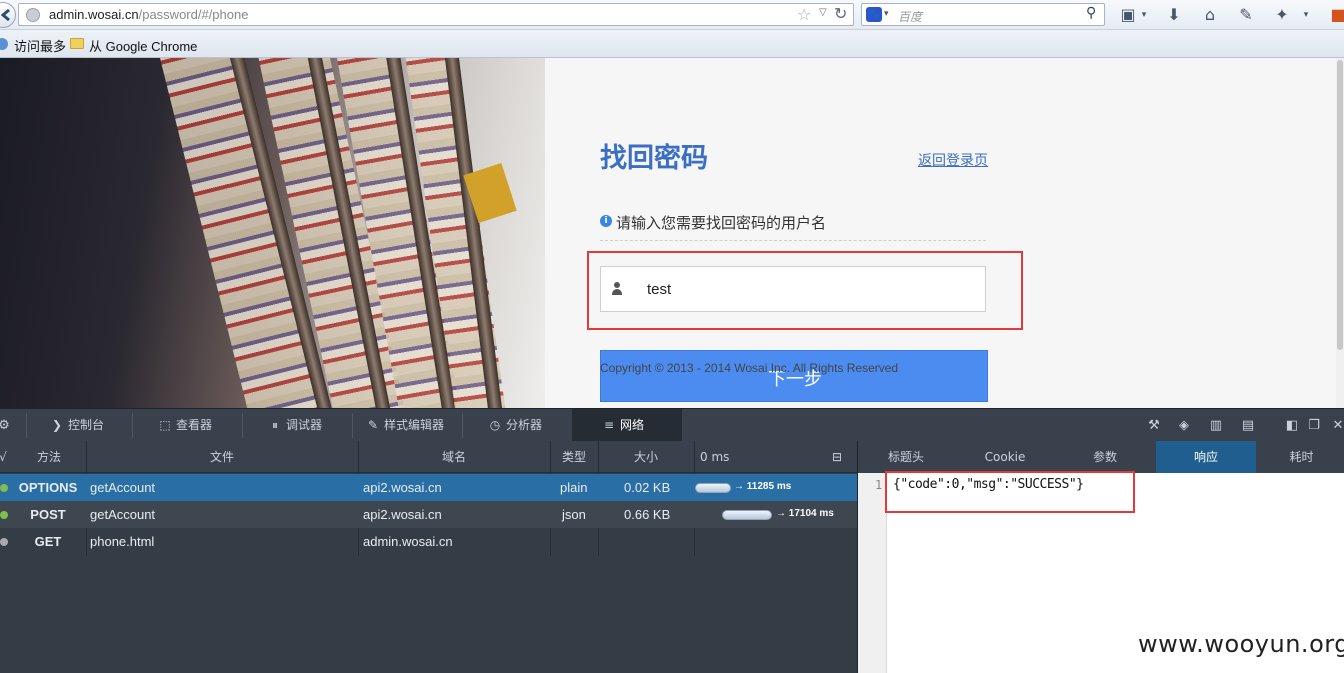 Image resolution: width=1344 pixels, height=673 pixels. Describe the element at coordinates (187, 425) in the screenshot. I see `tab-inspector: ⬚ 查看器` at that location.